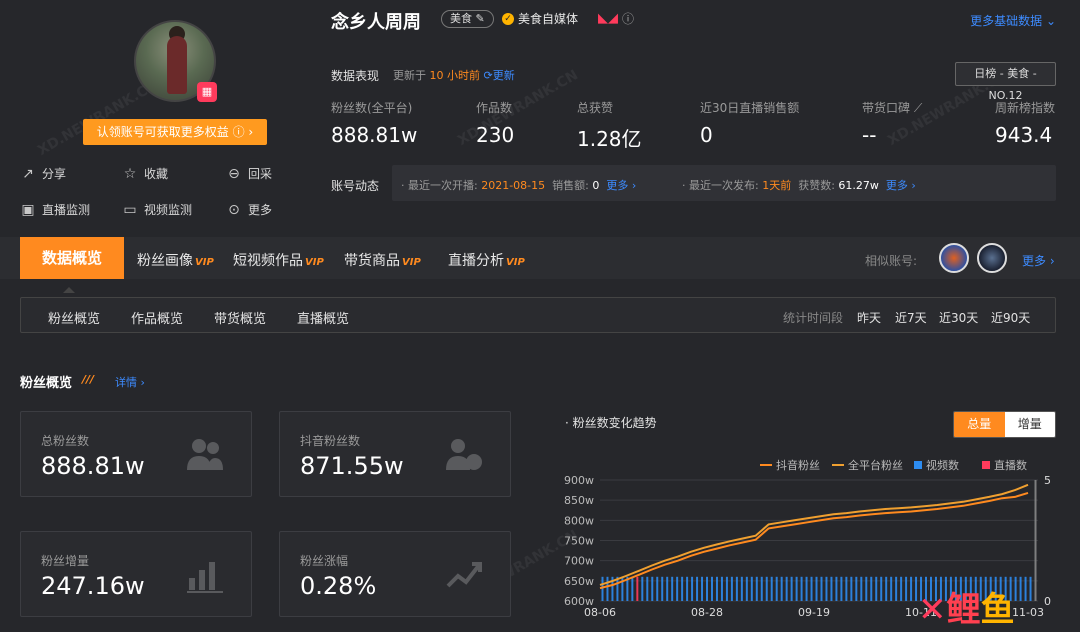  Describe the element at coordinates (706, 135) in the screenshot. I see `stat-value: 0` at that location.